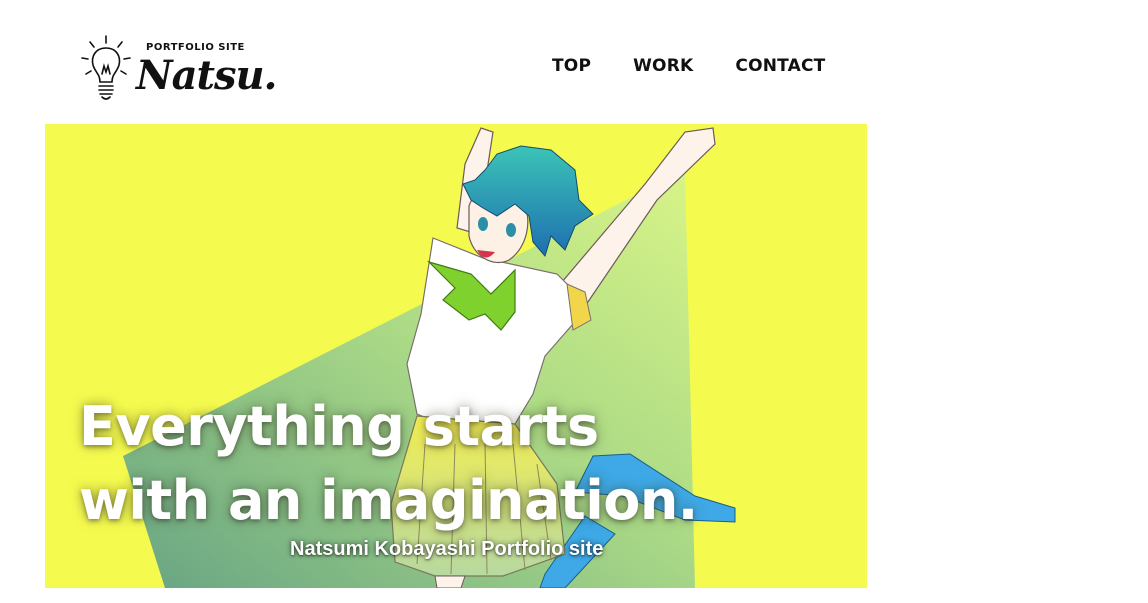  Describe the element at coordinates (106, 67) in the screenshot. I see `lightbulb-icon` at that location.